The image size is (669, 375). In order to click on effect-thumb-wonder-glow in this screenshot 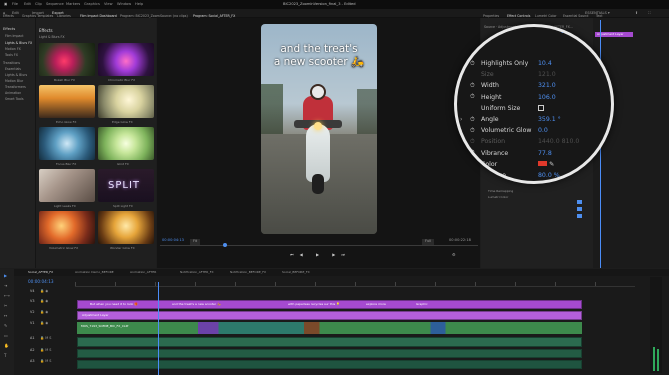, I will do `click(126, 227)`.